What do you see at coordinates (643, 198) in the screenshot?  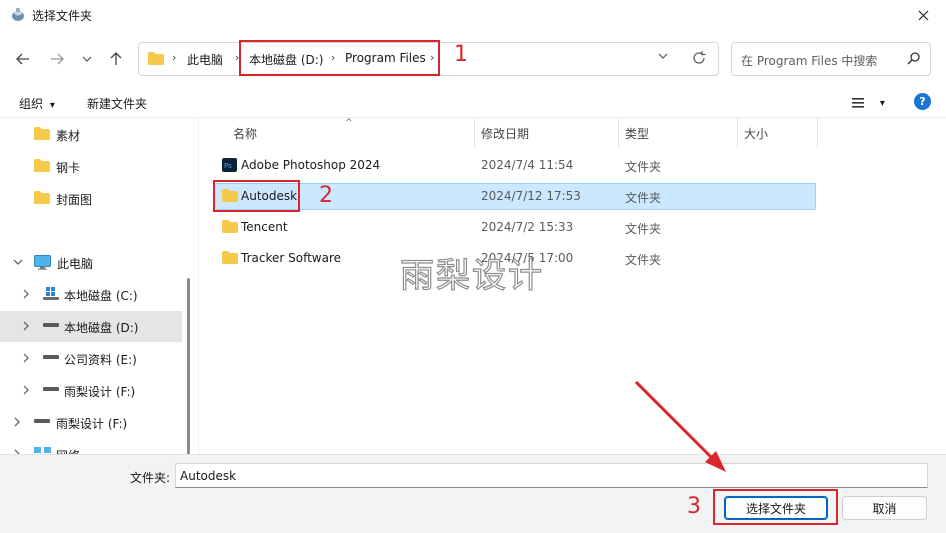 I see `file-type: 文件夹` at bounding box center [643, 198].